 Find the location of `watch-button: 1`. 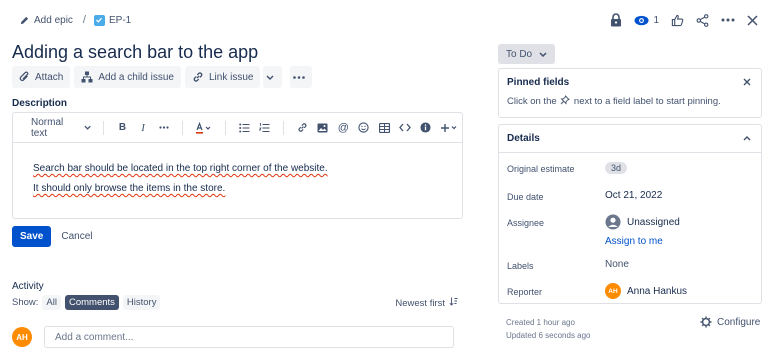

watch-button: 1 is located at coordinates (646, 20).